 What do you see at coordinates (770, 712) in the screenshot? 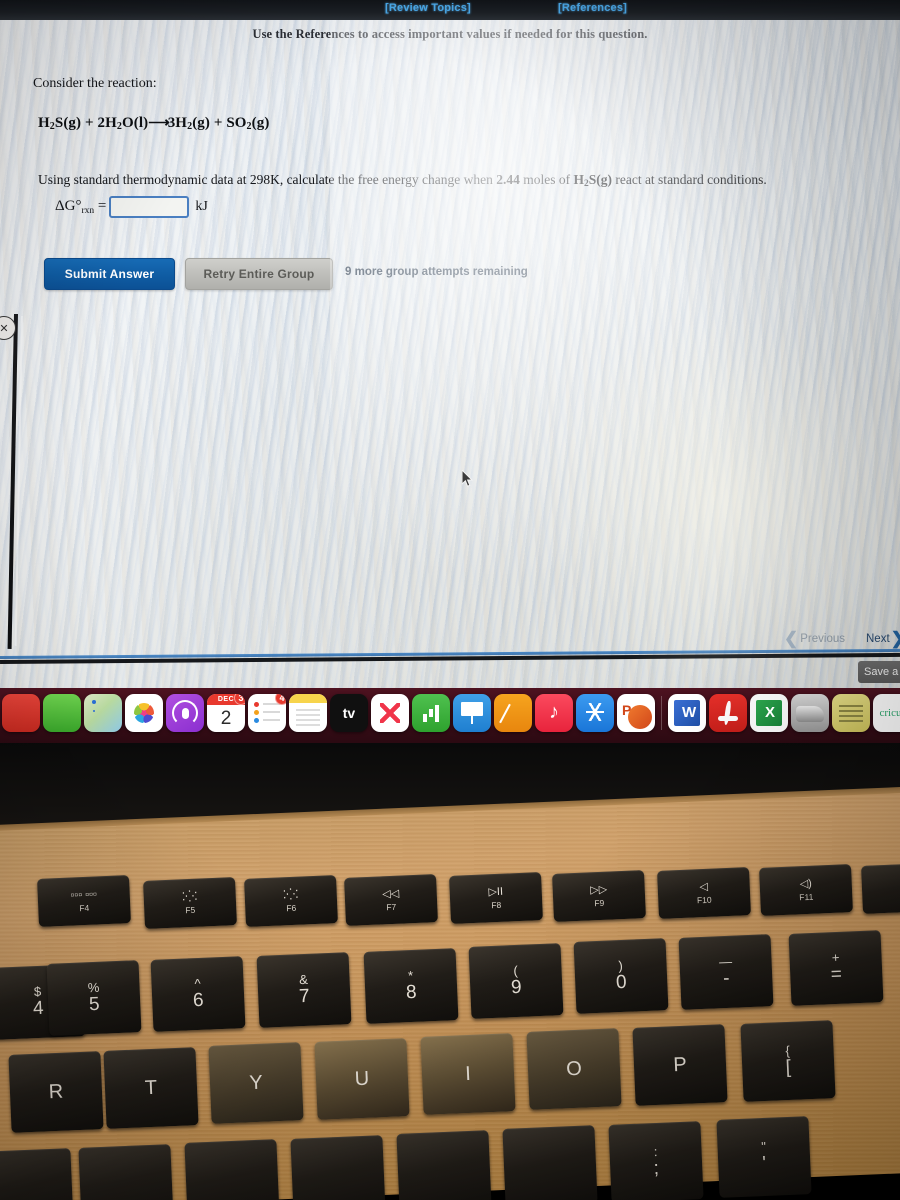
I see `excel-icon-label: X` at bounding box center [770, 712].